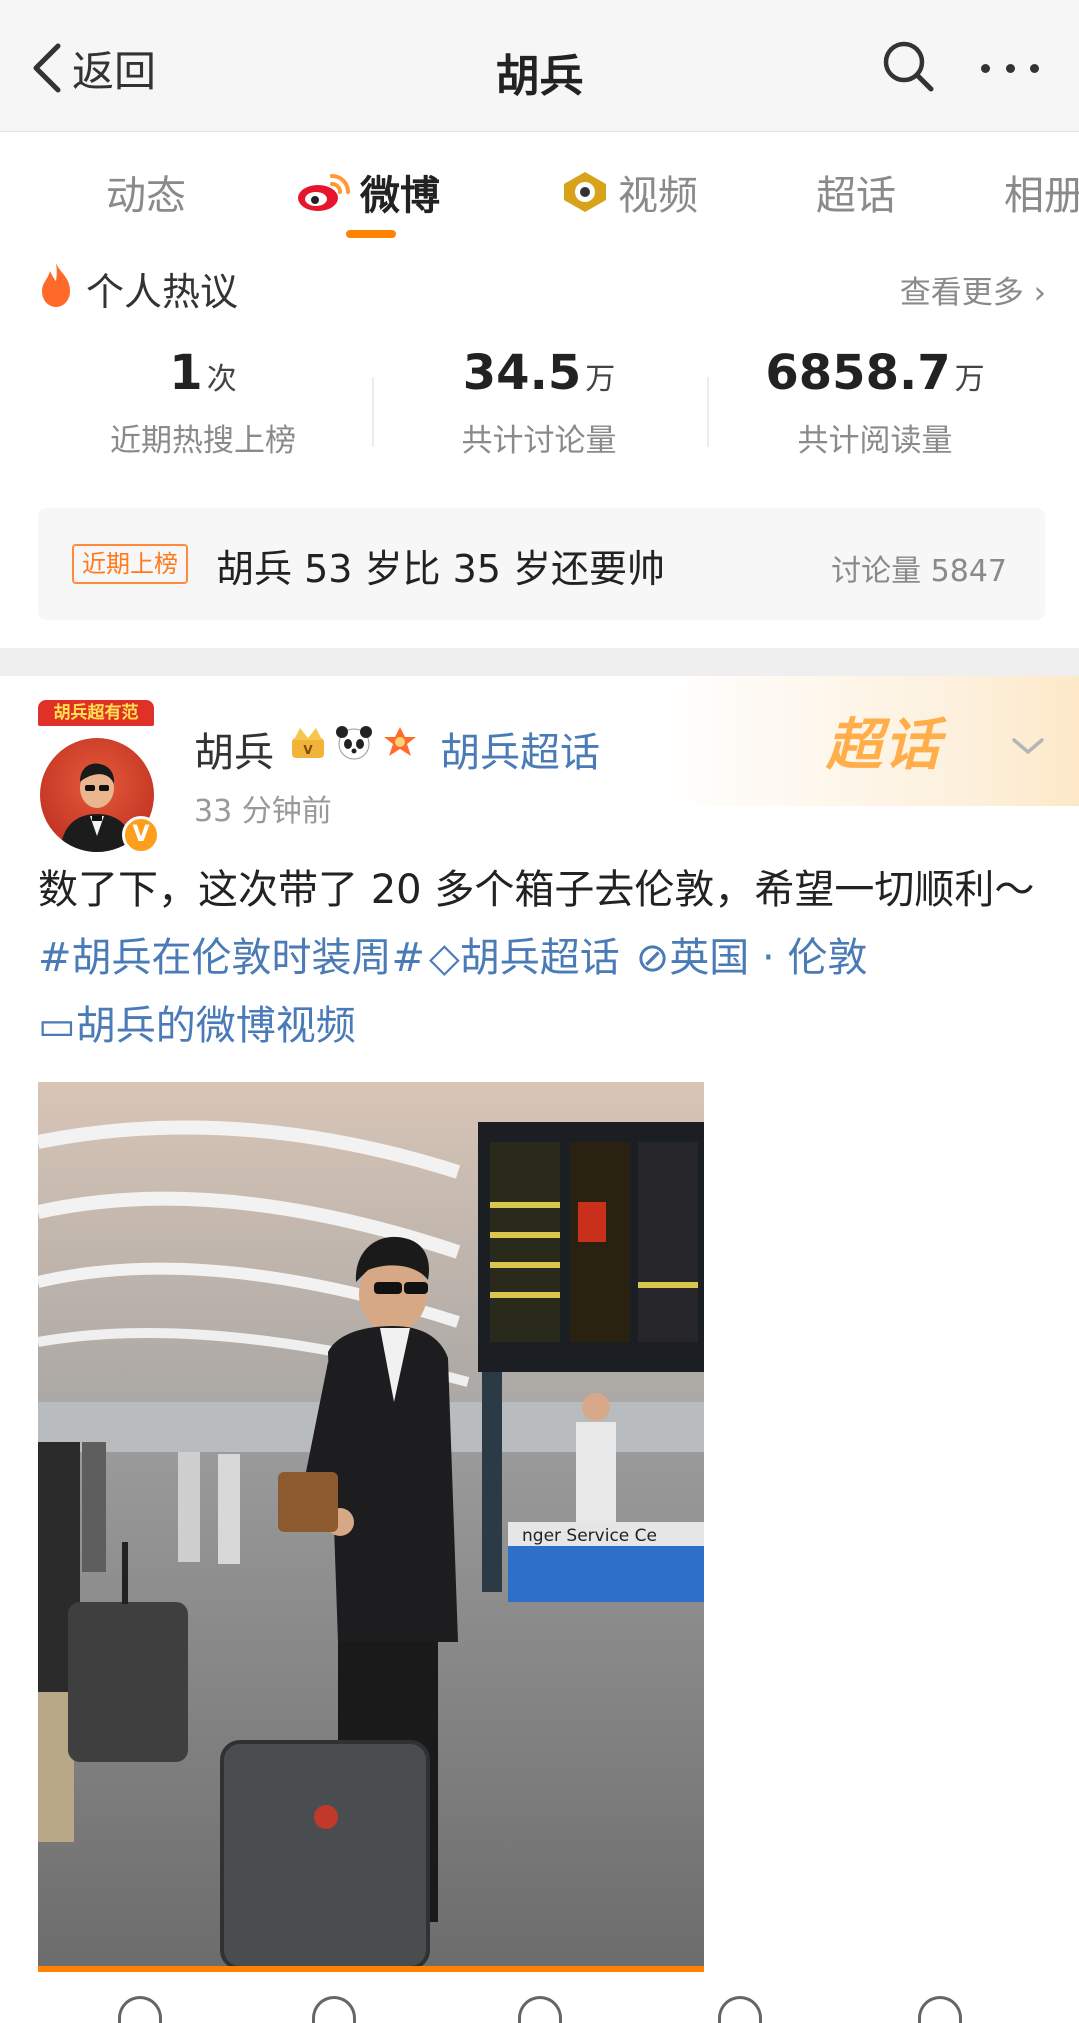 The height and width of the screenshot is (2023, 1079). I want to click on video-progress-bar, so click(371, 1969).